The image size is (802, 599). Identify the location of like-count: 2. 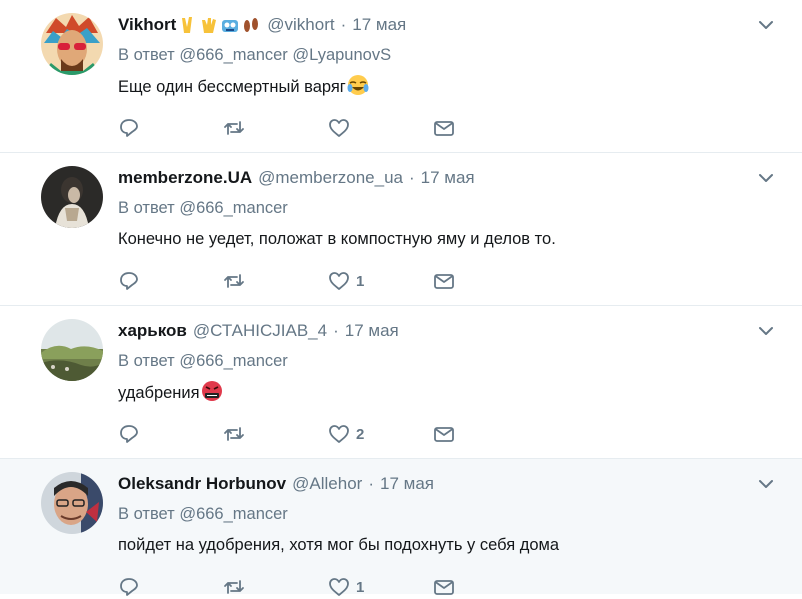
(360, 434).